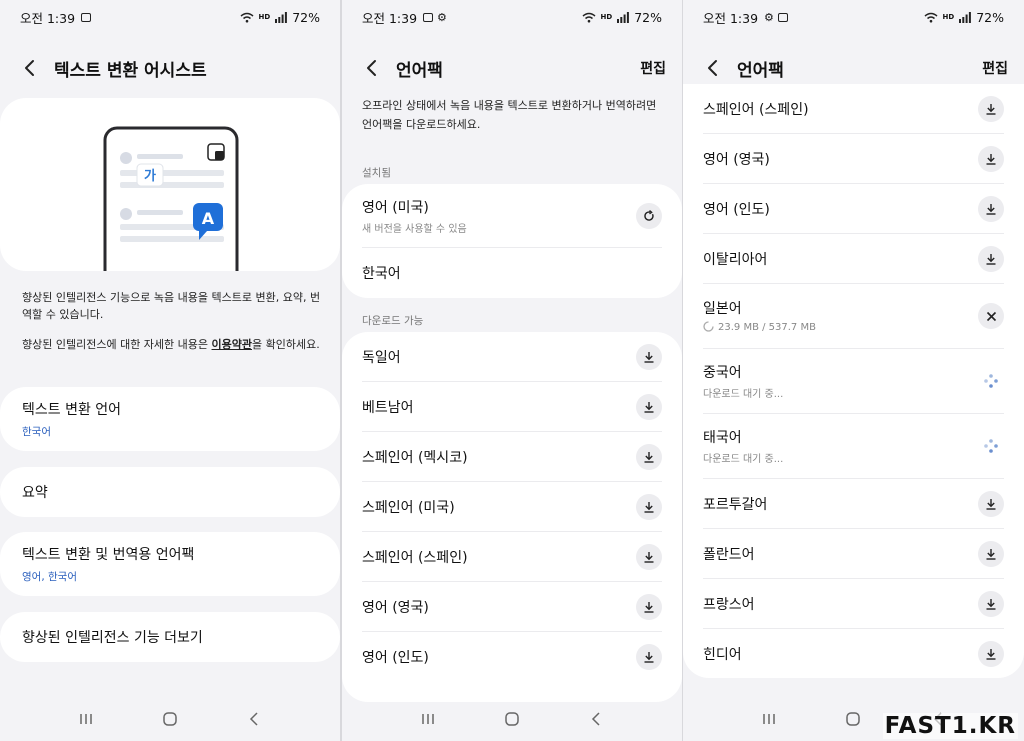 The width and height of the screenshot is (1024, 741). I want to click on recents-icon, so click(769, 719).